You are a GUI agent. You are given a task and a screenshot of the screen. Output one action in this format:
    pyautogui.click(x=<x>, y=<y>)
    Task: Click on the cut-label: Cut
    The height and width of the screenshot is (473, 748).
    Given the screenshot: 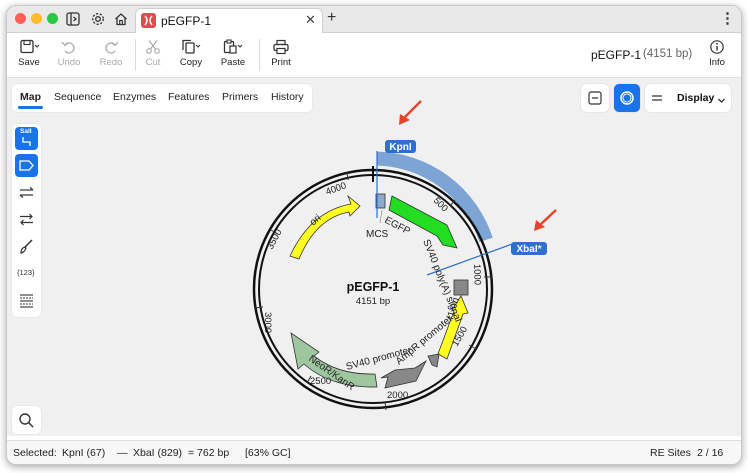 What is the action you would take?
    pyautogui.click(x=153, y=62)
    